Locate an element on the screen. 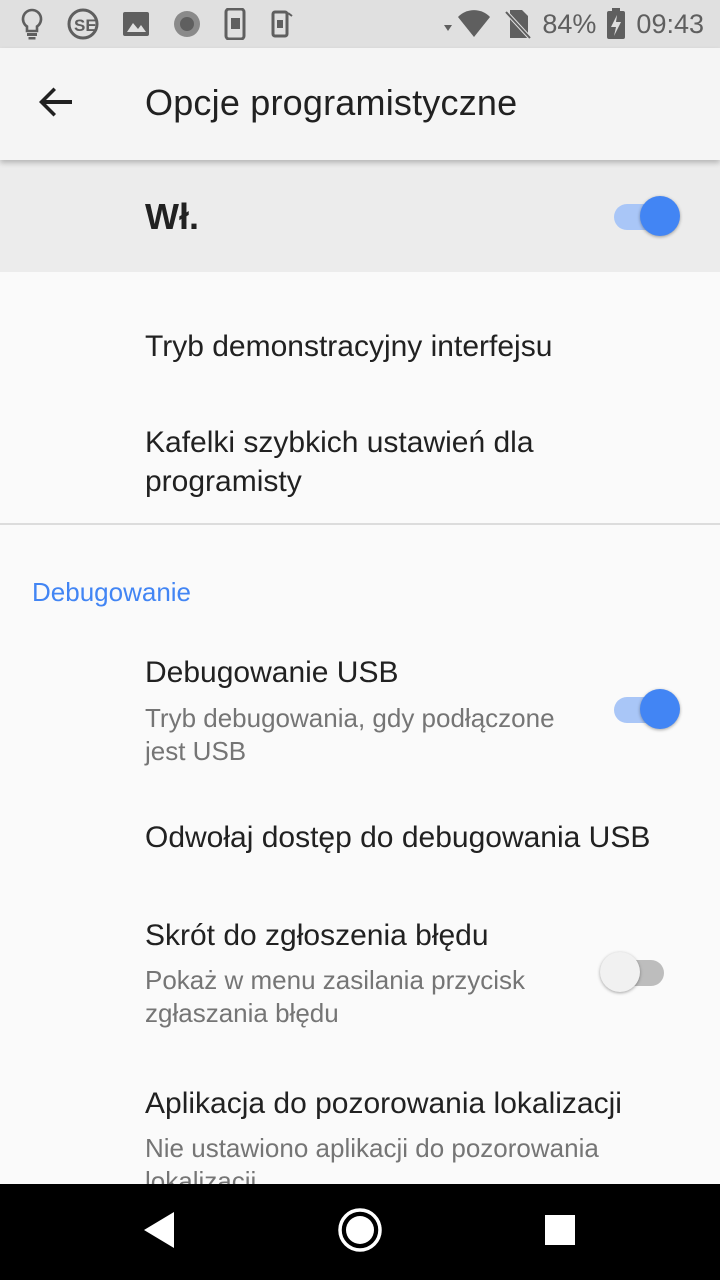 This screenshot has width=720, height=1280. back-triangle-icon is located at coordinates (160, 1232).